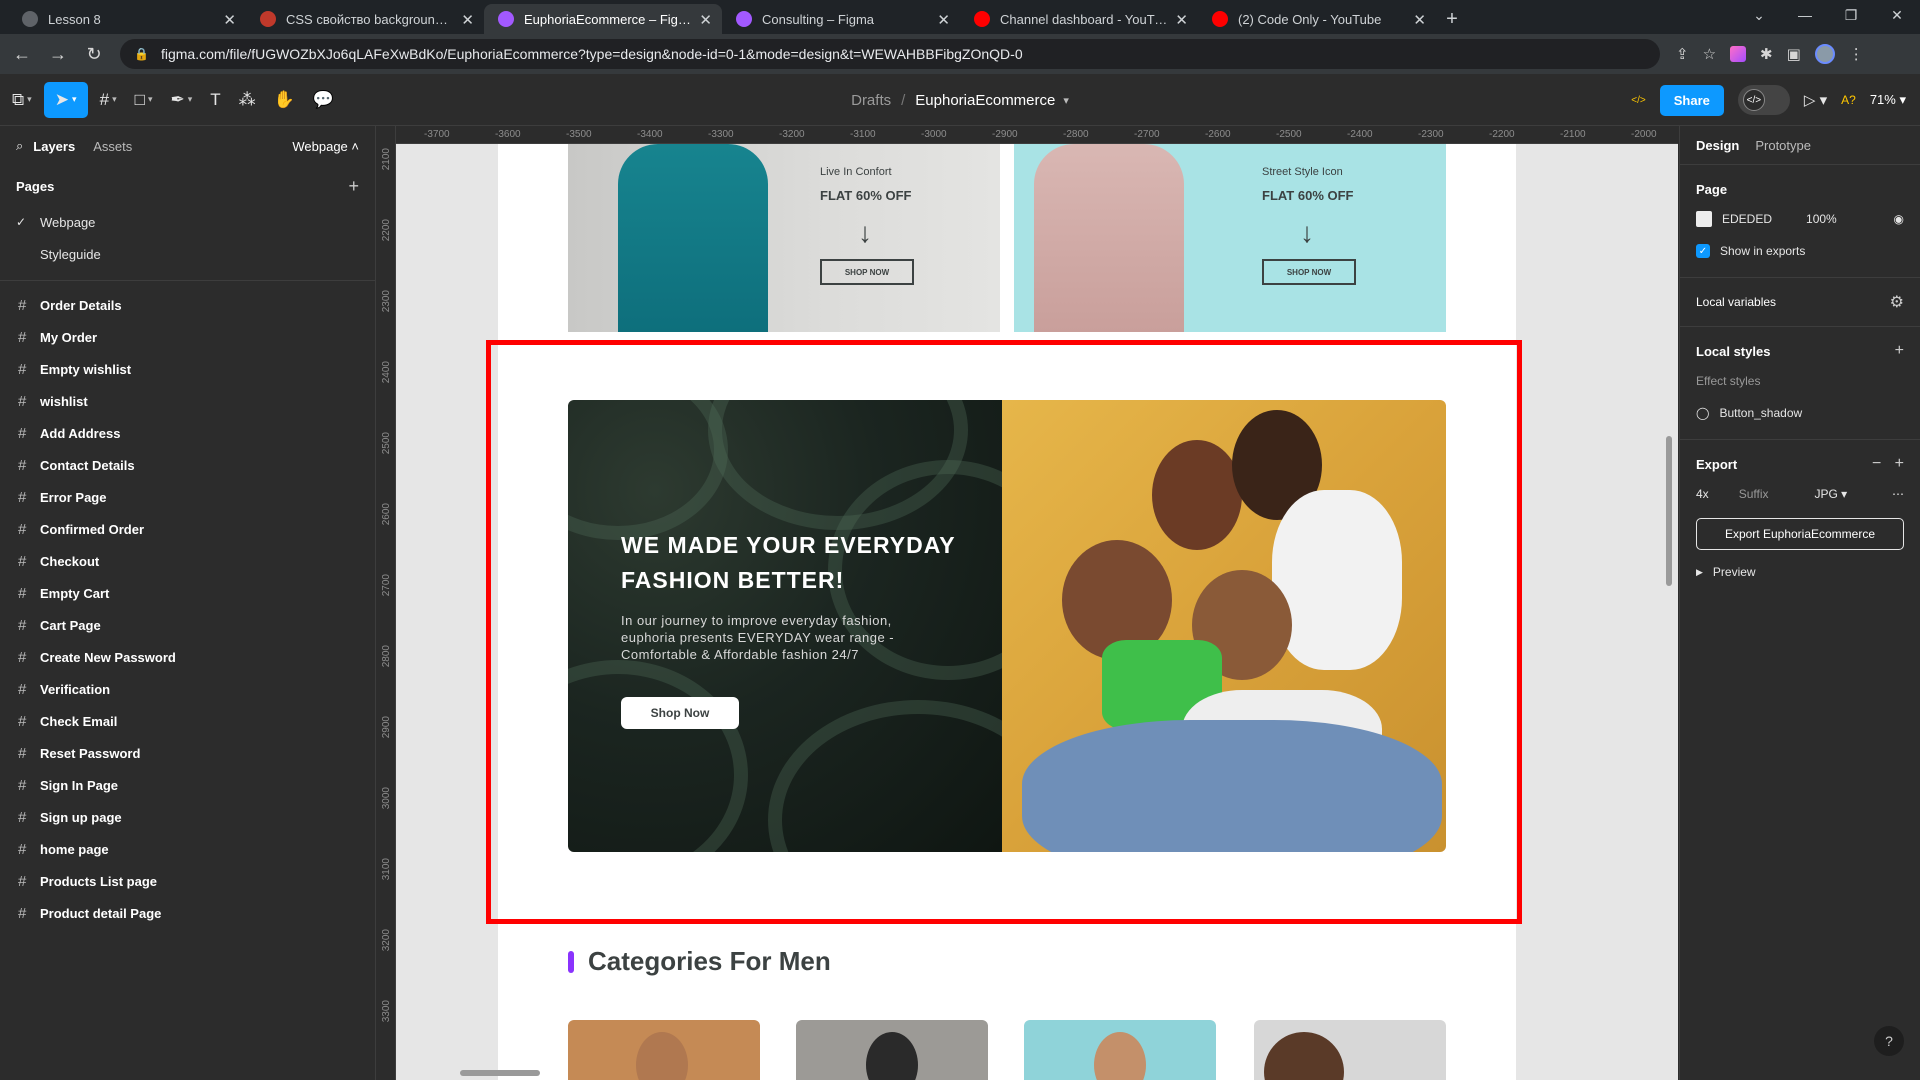 This screenshot has width=1920, height=1080. What do you see at coordinates (1452, 19) in the screenshot?
I see `new-tab-button: +` at bounding box center [1452, 19].